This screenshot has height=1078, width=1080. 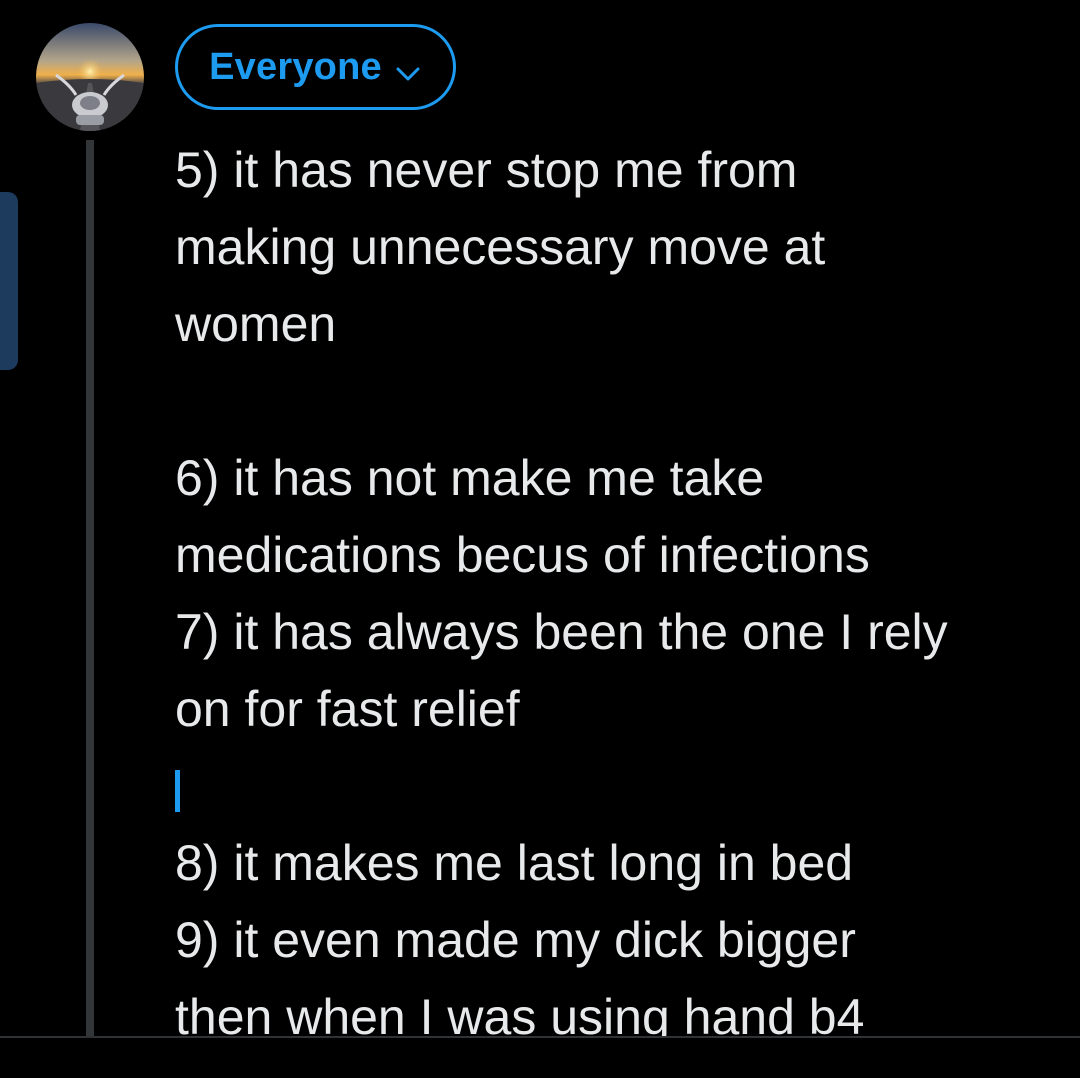 I want to click on side-scroll-handle, so click(x=9, y=281).